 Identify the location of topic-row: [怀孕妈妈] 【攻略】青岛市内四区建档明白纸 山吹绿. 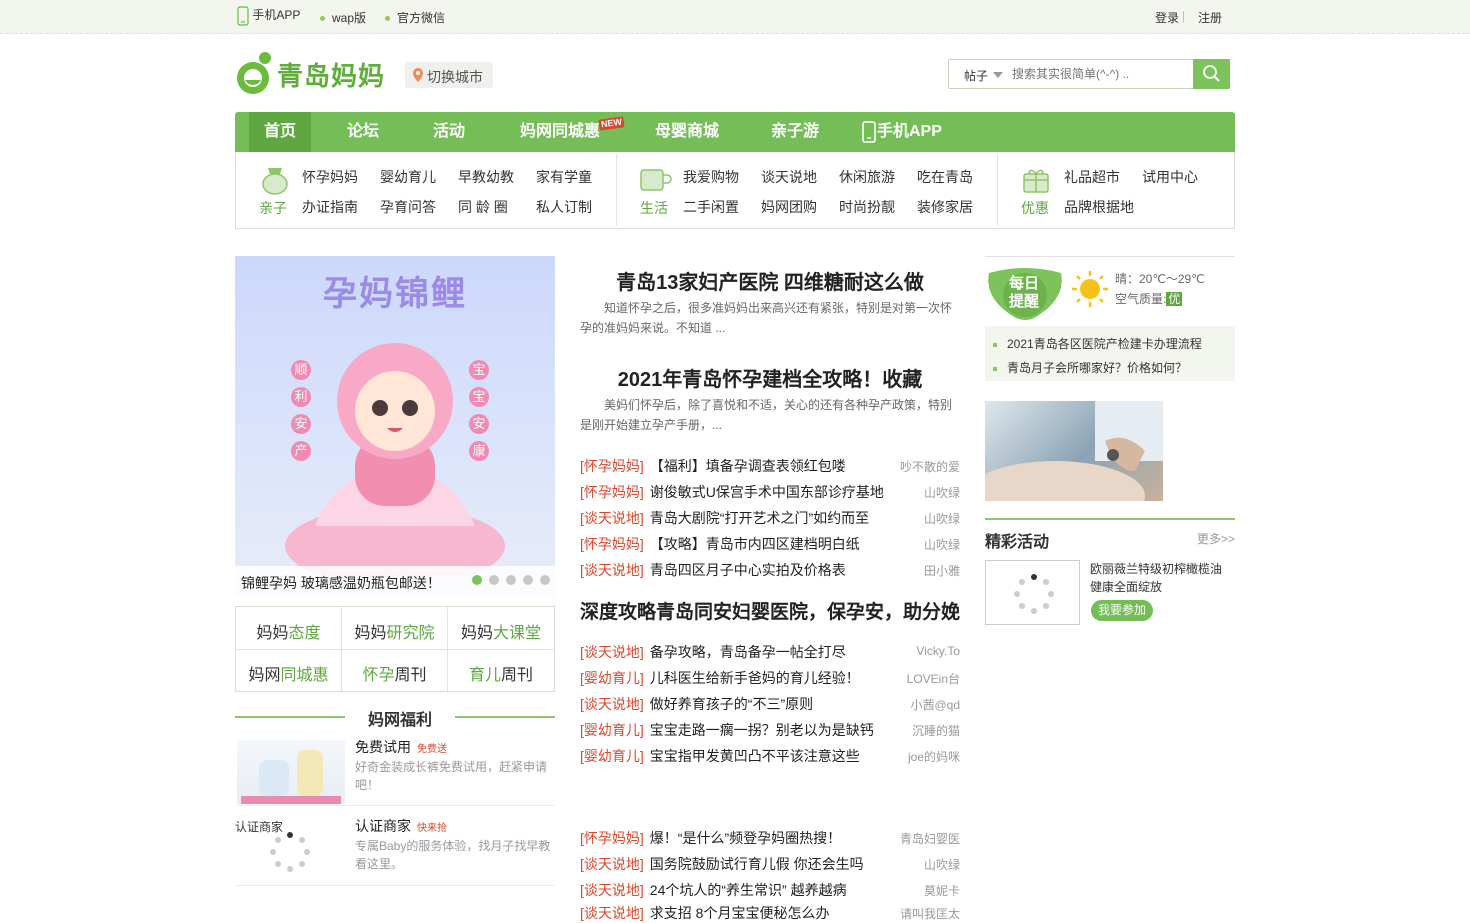
(770, 544).